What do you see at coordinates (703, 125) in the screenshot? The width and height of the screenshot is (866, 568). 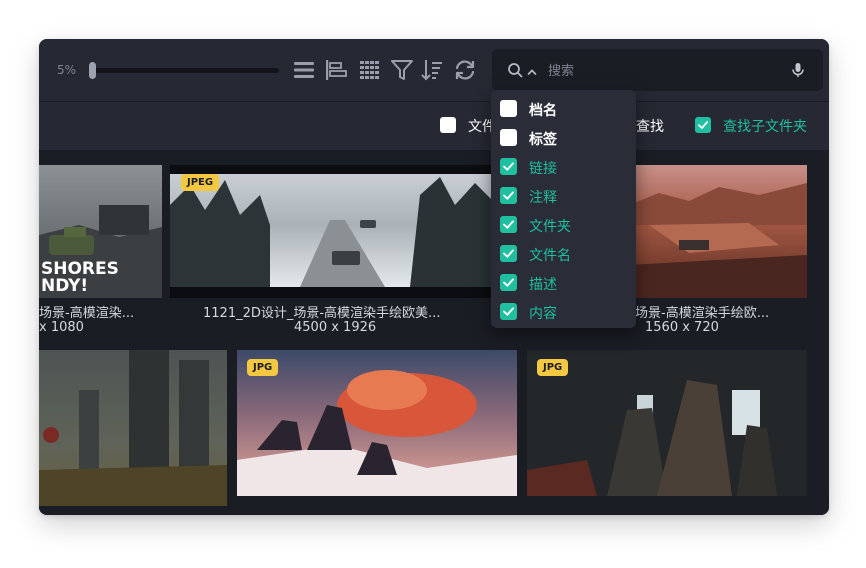 I see `subfolder-checkbox` at bounding box center [703, 125].